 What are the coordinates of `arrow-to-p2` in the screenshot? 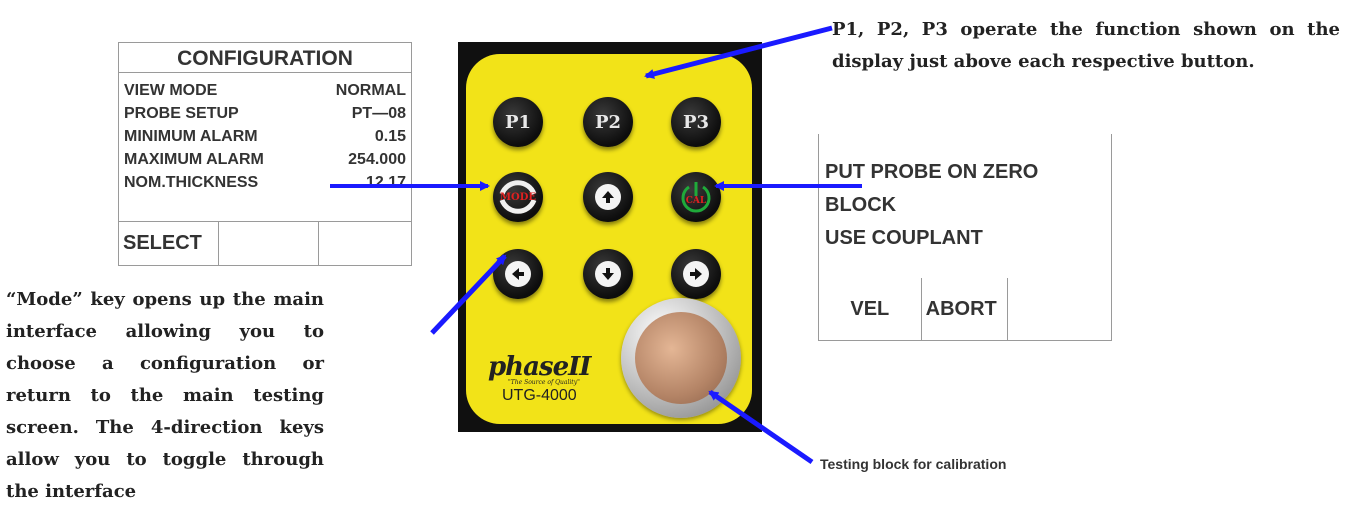 It's located at (738, 52).